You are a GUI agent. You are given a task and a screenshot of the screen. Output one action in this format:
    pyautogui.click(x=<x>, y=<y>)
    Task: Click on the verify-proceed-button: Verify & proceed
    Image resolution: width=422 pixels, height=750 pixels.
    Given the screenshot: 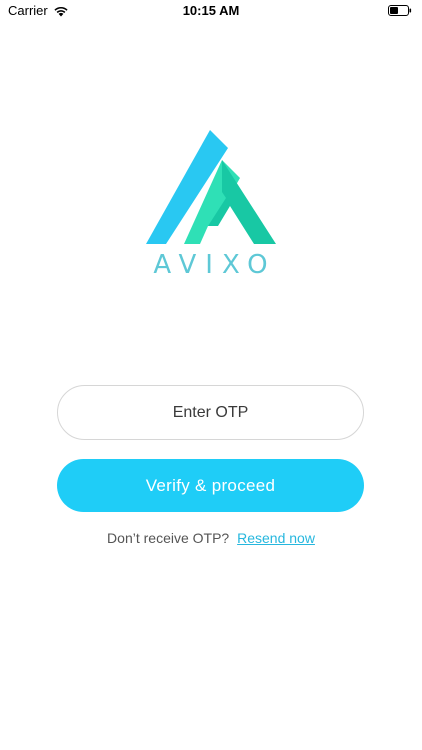 What is the action you would take?
    pyautogui.click(x=210, y=485)
    